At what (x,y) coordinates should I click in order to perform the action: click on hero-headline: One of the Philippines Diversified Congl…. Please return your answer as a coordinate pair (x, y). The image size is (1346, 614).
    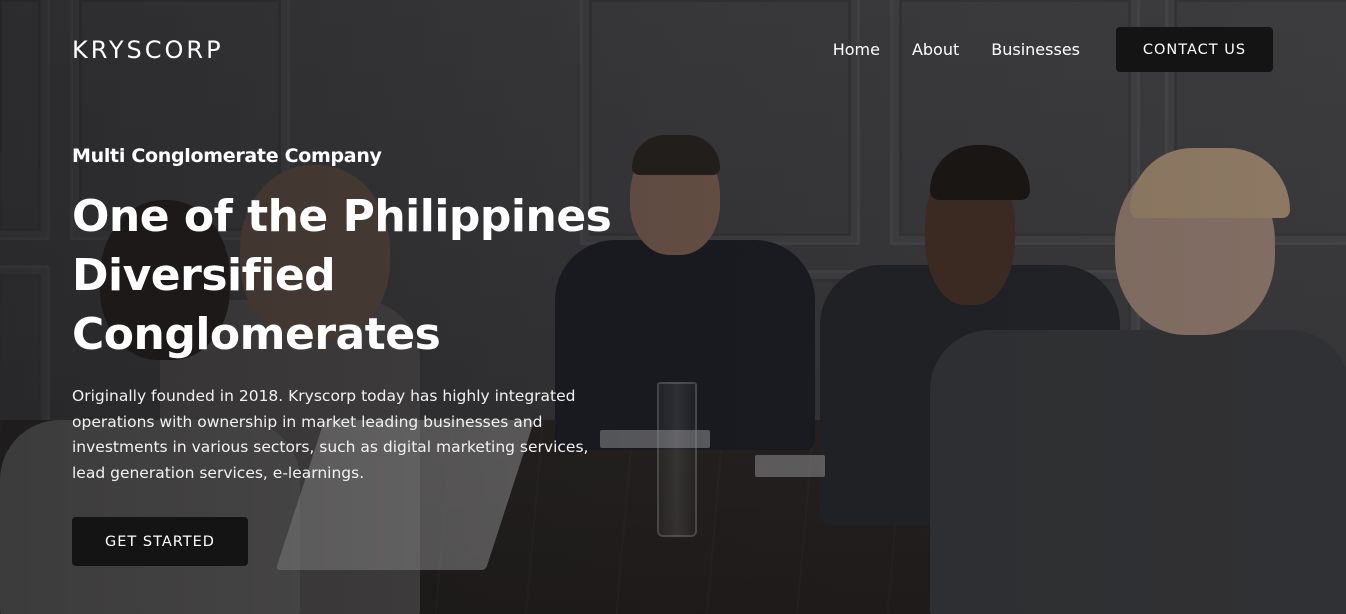
    Looking at the image, I should click on (352, 275).